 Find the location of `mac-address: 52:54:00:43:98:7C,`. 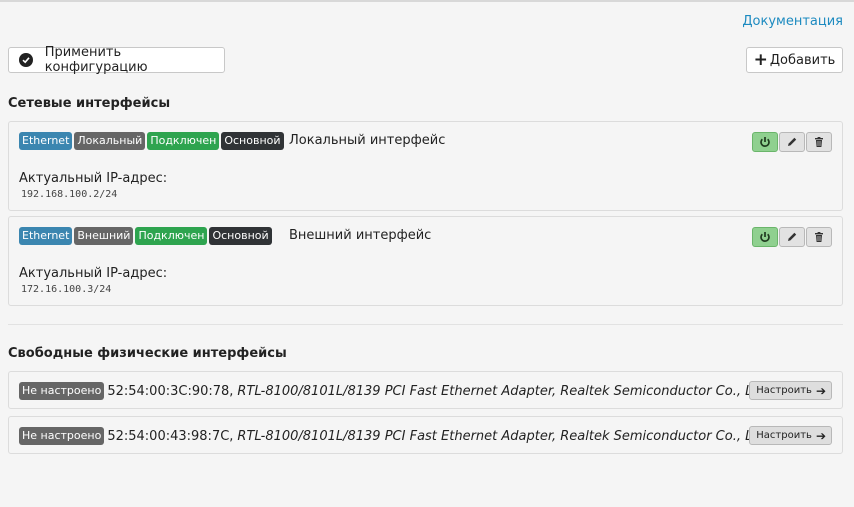

mac-address: 52:54:00:43:98:7C, is located at coordinates (170, 436).